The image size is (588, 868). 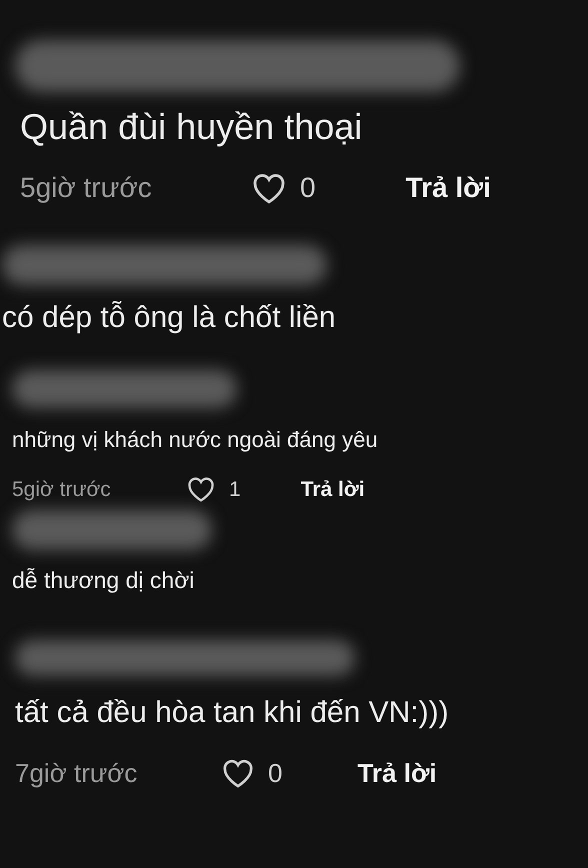 I want to click on comment-text: tất cả đều hòa tan khi đến VN:))), so click(x=232, y=713).